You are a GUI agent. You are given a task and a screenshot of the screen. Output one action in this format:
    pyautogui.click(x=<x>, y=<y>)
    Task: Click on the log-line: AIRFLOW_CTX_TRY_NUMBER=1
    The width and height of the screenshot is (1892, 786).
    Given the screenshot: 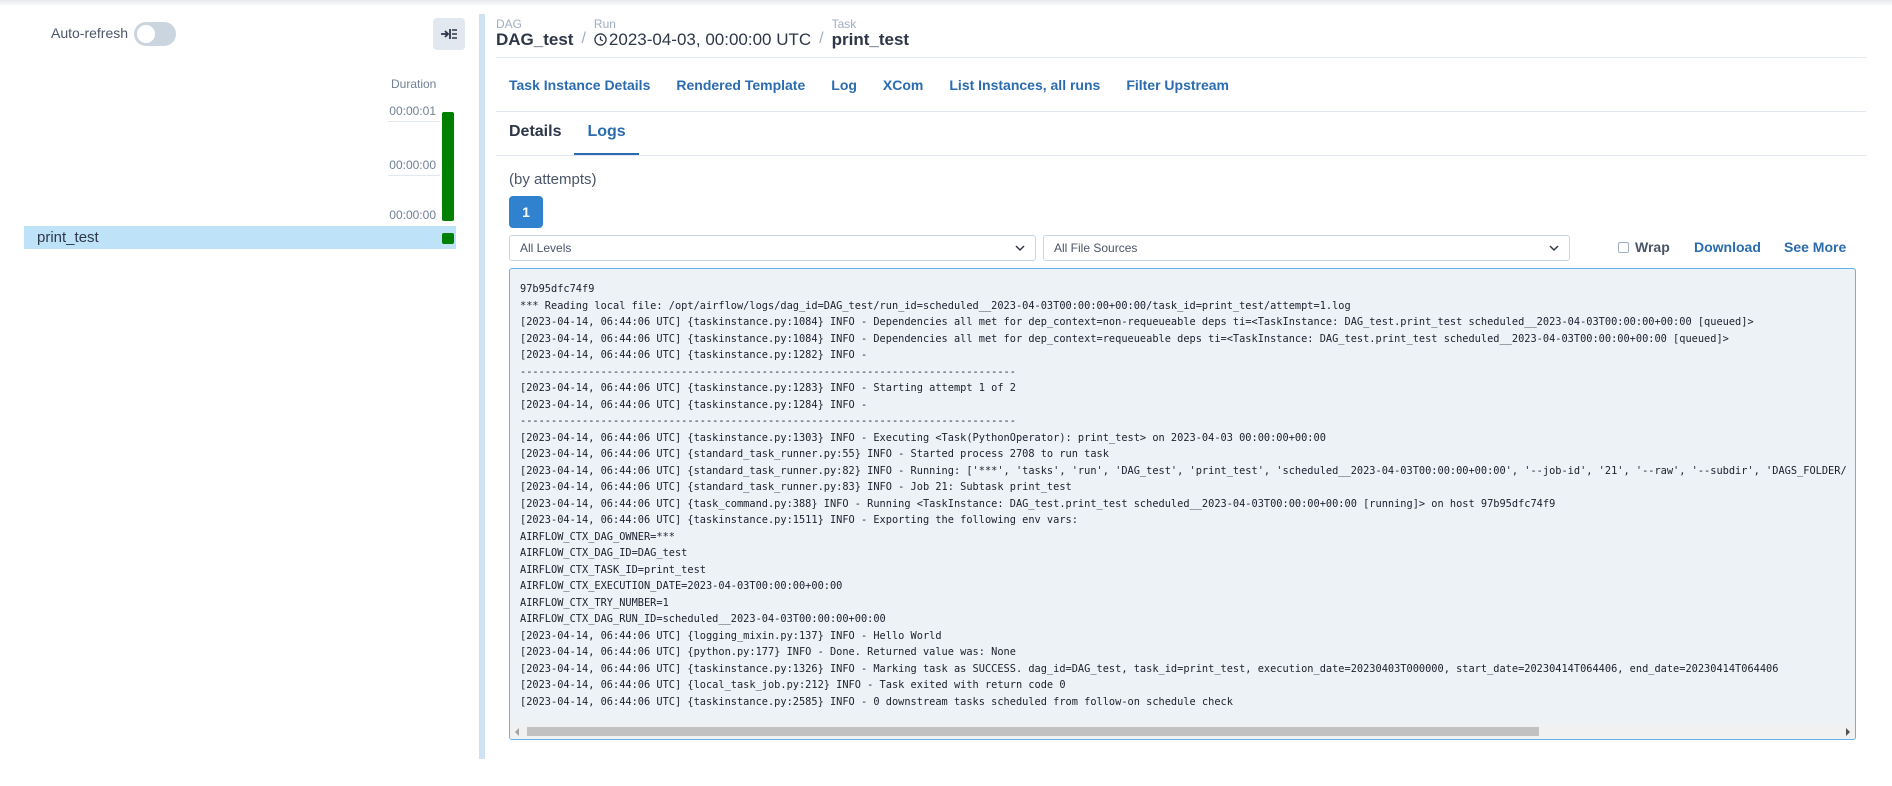 What is the action you would take?
    pyautogui.click(x=594, y=602)
    